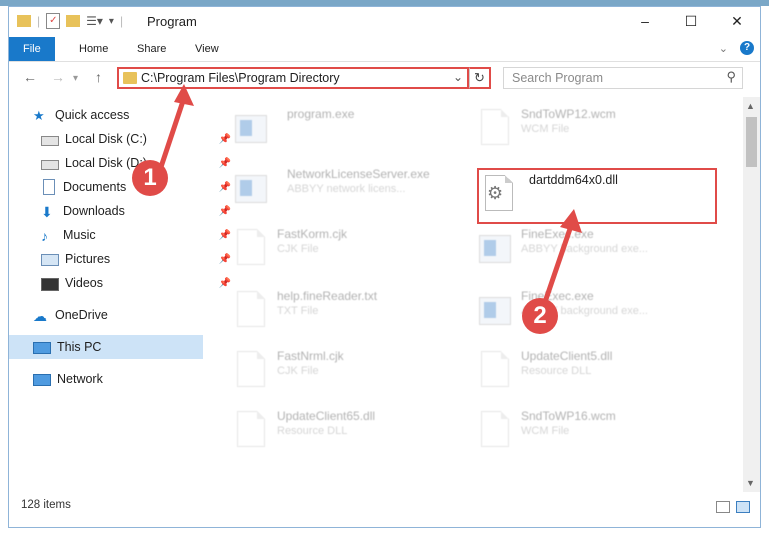 The width and height of the screenshot is (769, 534). Describe the element at coordinates (111, 21) in the screenshot. I see `customize-toolbar-icon: ▾` at that location.